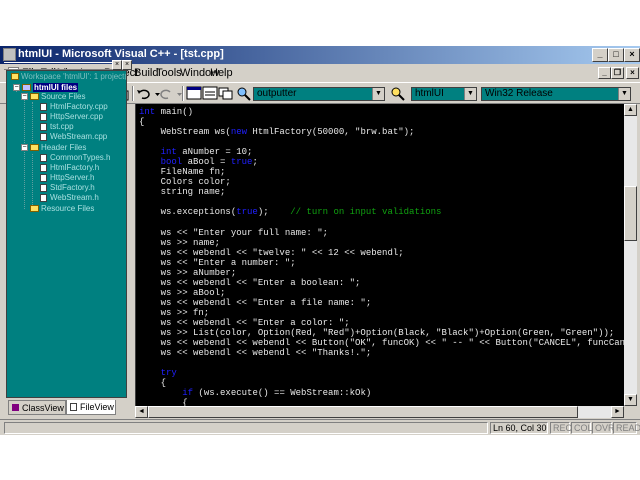 Image resolution: width=640 pixels, height=480 pixels. I want to click on code-line: ws >> aNumber;, so click(188, 273).